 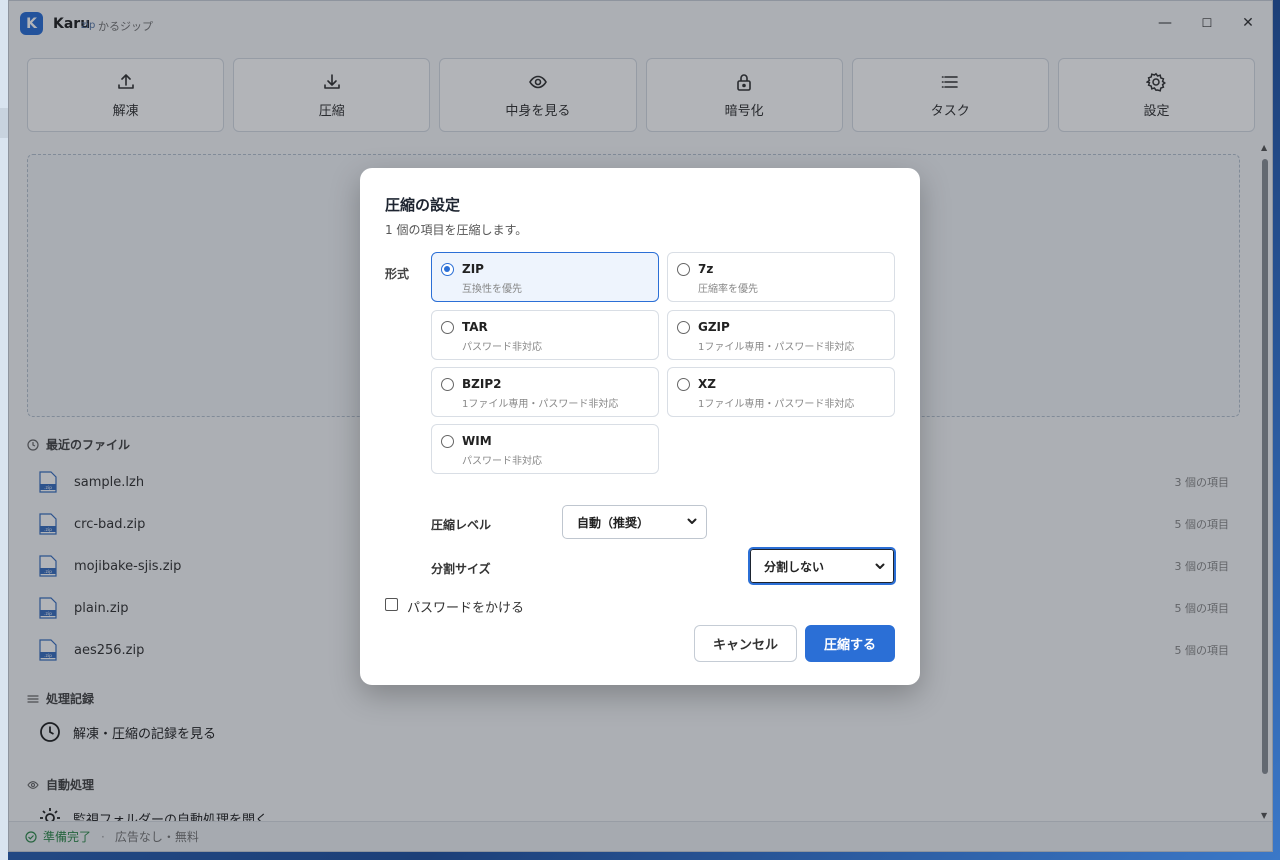 I want to click on compression-level-select: 自動（推奨）, so click(x=634, y=522).